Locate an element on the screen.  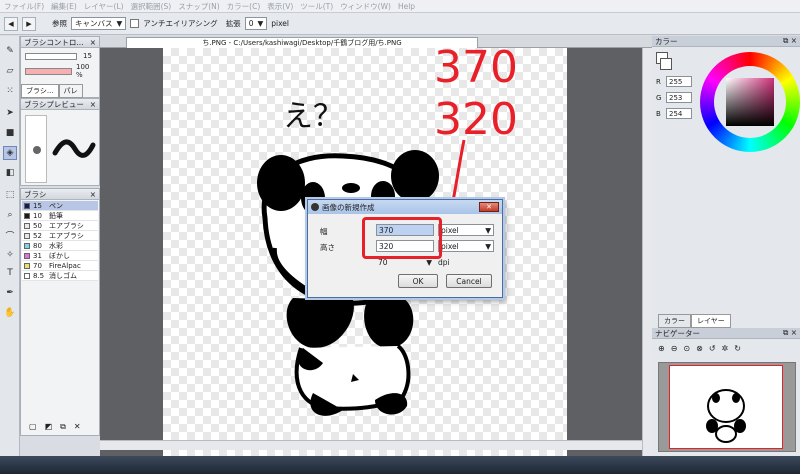
rotate-reset-icon: ✲ is located at coordinates (725, 348).